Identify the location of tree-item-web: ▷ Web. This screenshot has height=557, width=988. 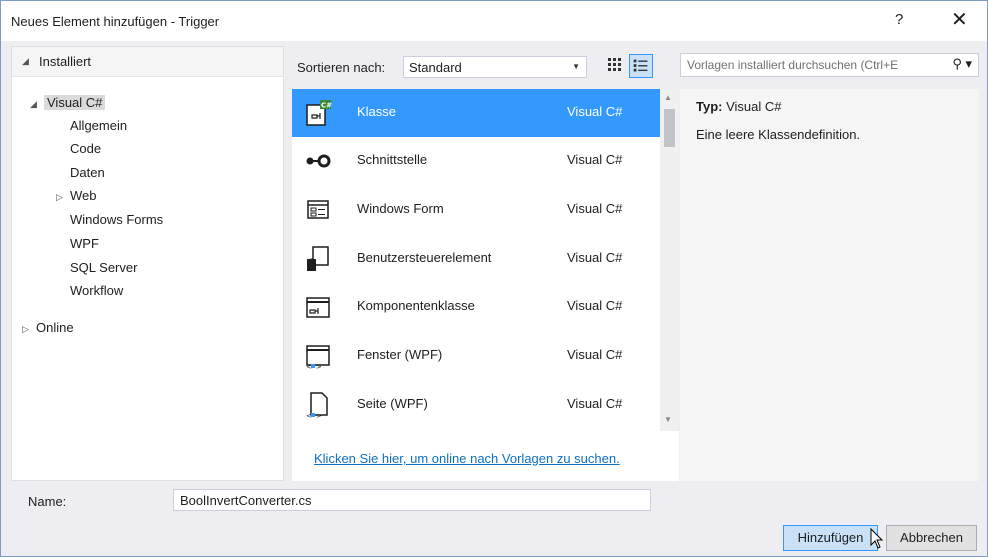
(76, 196).